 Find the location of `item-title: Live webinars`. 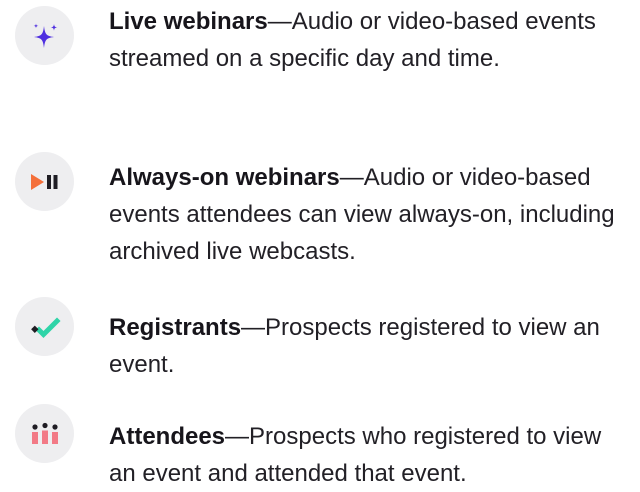

item-title: Live webinars is located at coordinates (188, 21).